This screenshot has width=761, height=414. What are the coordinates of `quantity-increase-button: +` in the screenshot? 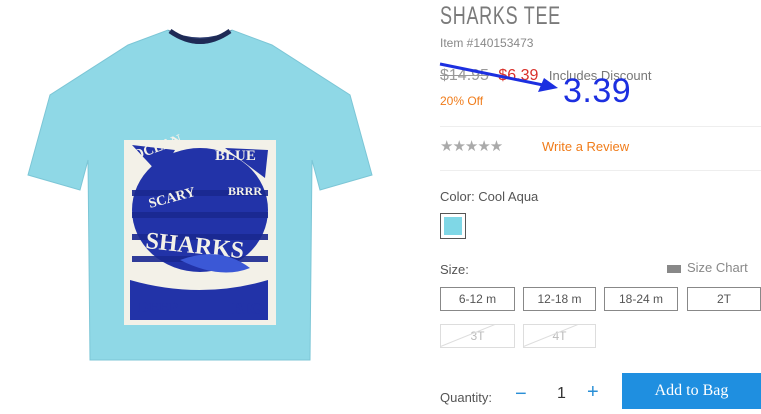 It's located at (593, 392).